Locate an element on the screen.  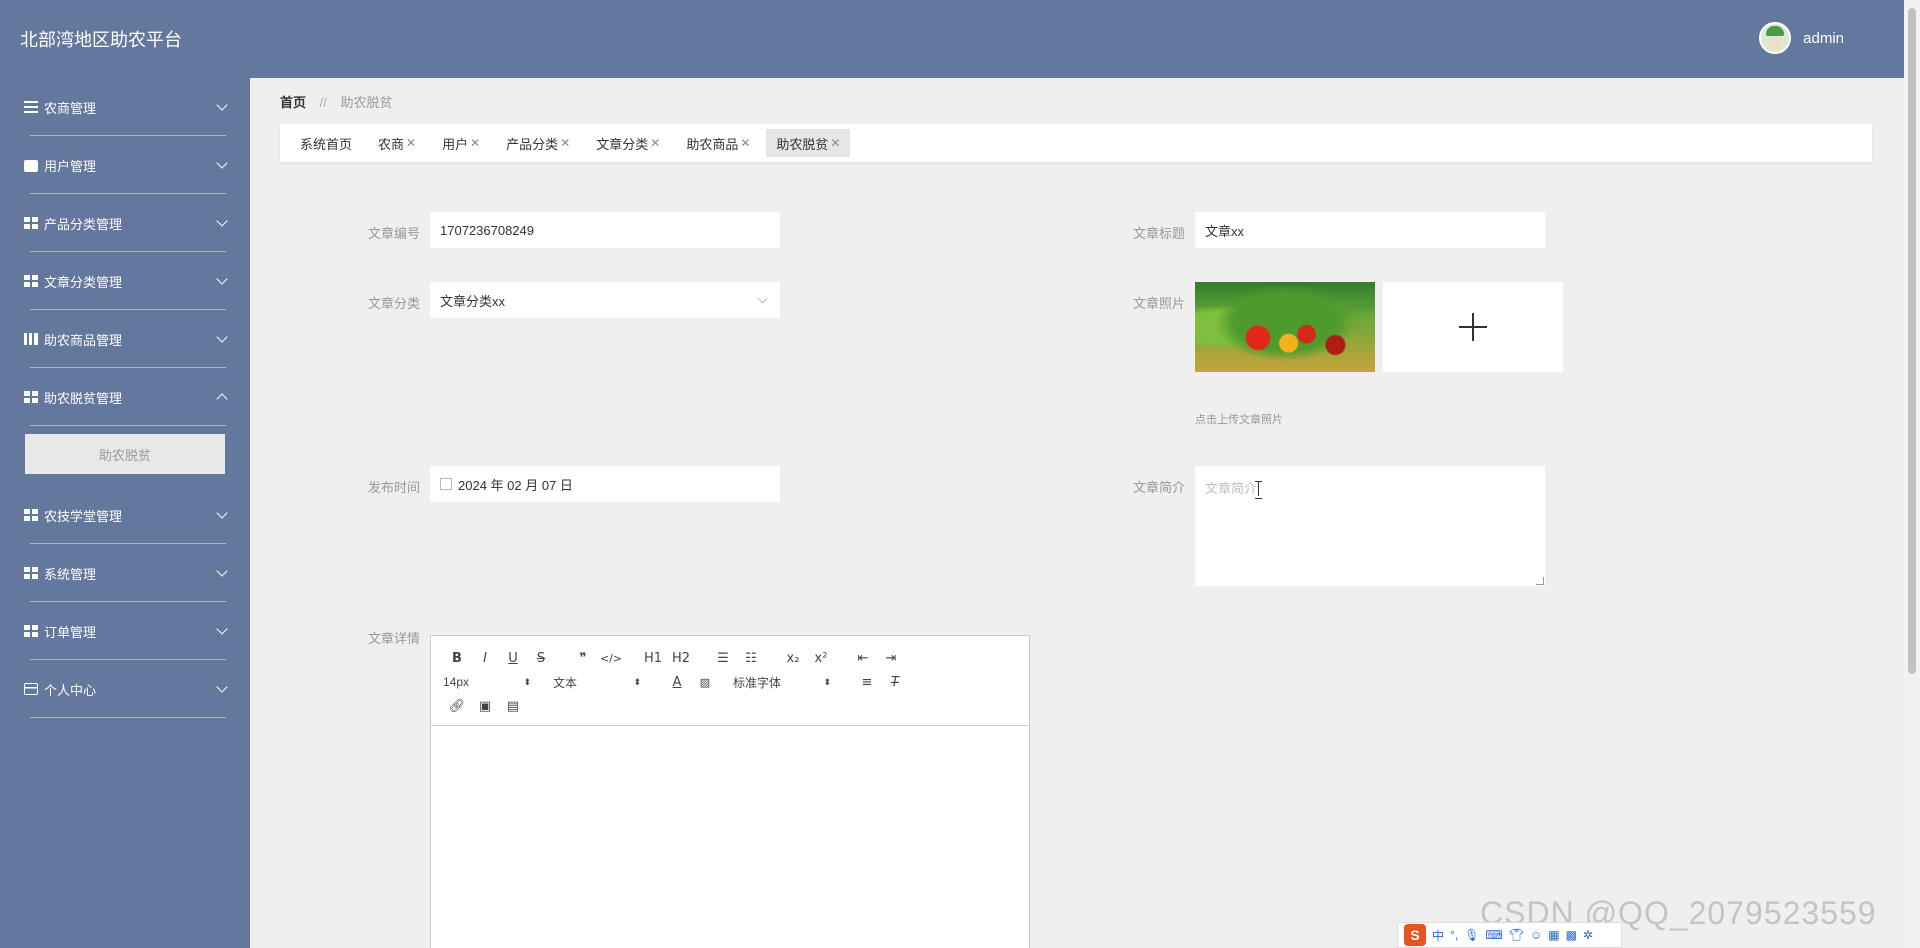
ime-toolbar: S 中 °, 🎙︎ ⌨ 👕︎ ☺ ▦ ▩ ✲ is located at coordinates (1509, 935).